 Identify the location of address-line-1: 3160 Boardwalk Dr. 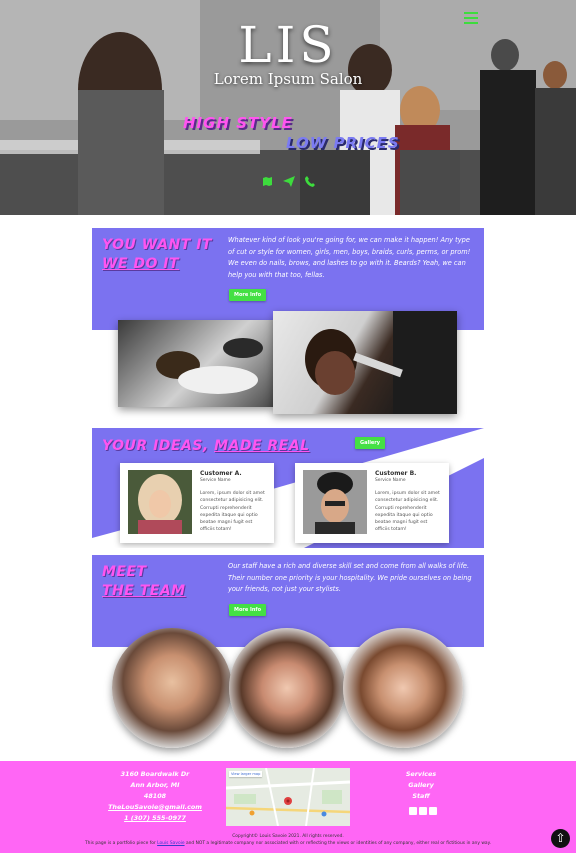
(155, 774).